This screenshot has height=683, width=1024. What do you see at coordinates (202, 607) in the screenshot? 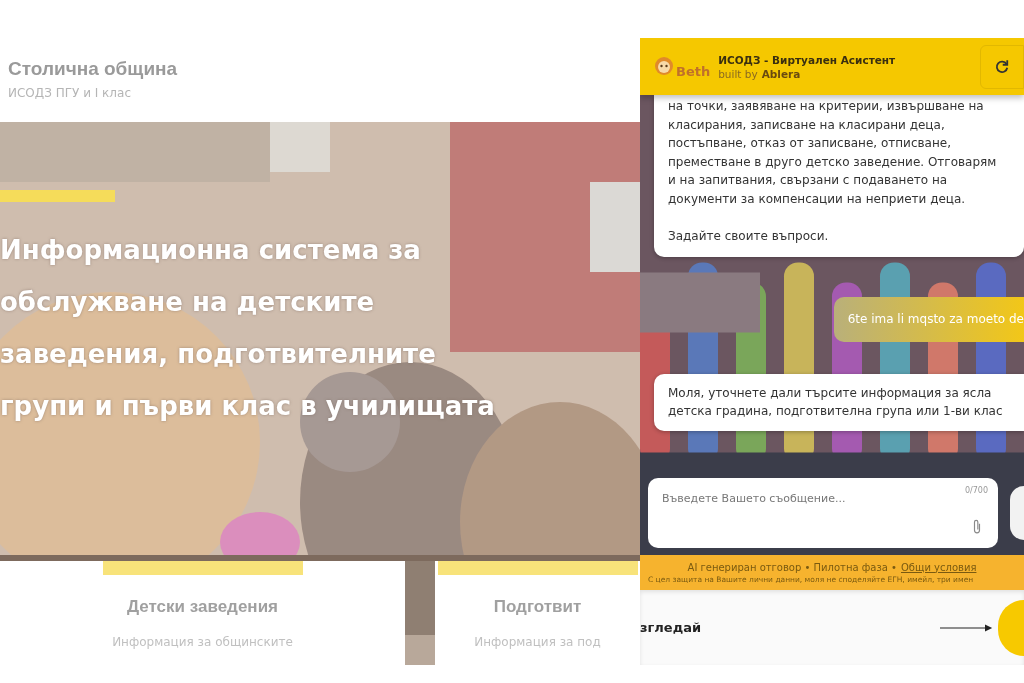
I see `card-title: Детски заведения` at bounding box center [202, 607].